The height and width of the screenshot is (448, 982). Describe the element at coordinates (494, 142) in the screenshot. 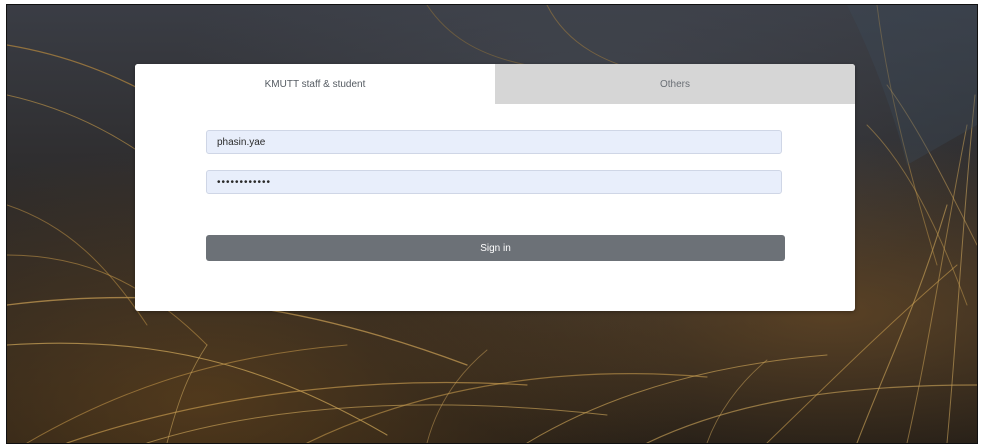

I see `username-input` at that location.